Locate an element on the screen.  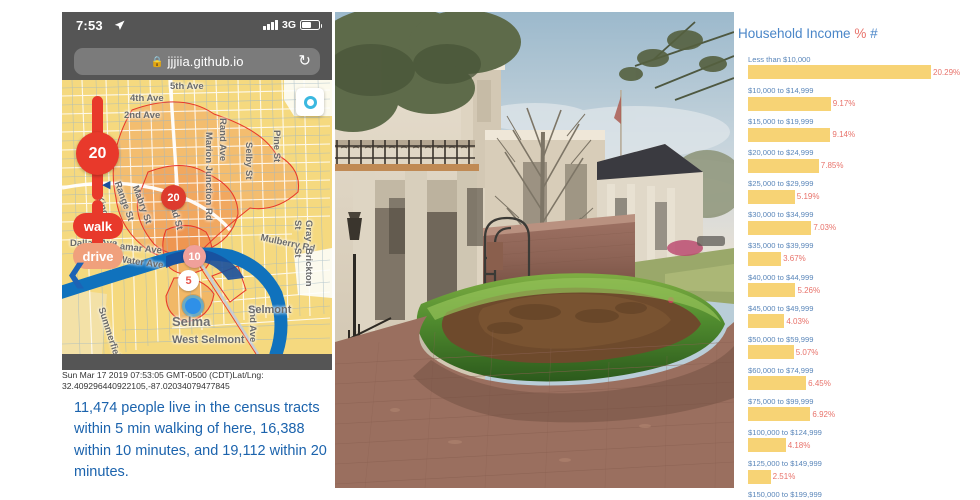
browser-chrome: 🔒 jjjiia.github.io ↻ is located at coordinates (197, 61).